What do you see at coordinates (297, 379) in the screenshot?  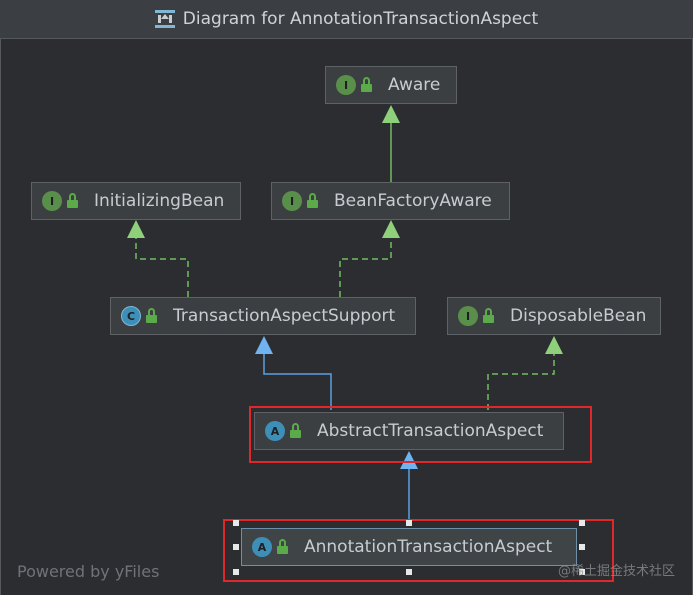 I see `edge-ata-tas` at bounding box center [297, 379].